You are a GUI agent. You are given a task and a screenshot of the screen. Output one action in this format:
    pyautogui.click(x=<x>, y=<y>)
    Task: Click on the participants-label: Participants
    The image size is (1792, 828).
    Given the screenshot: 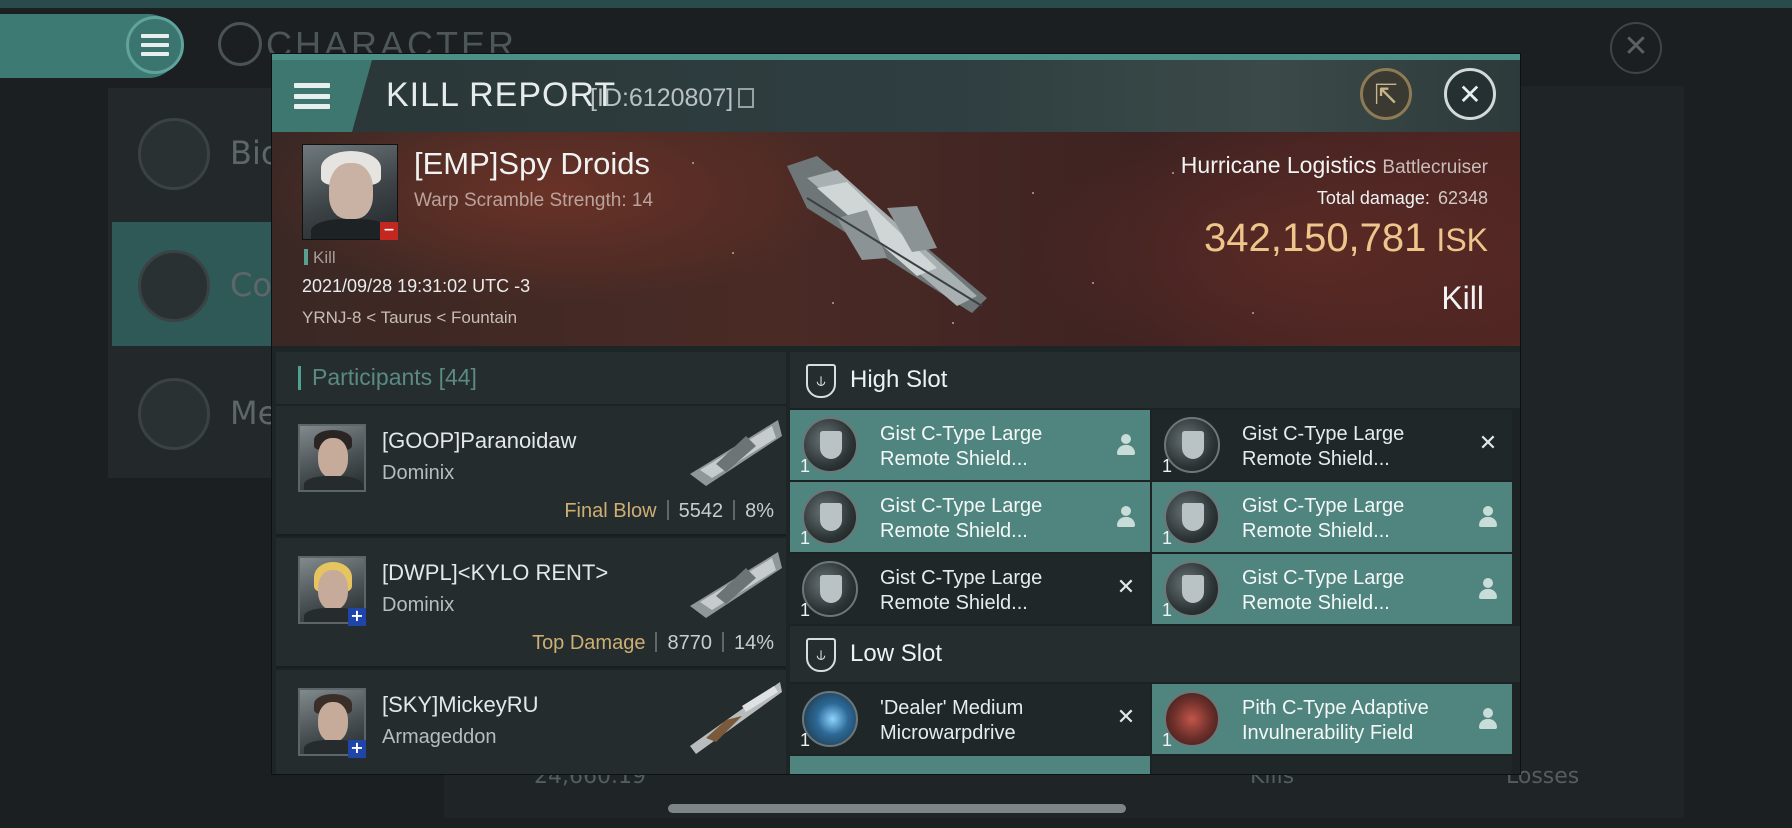 What is the action you would take?
    pyautogui.click(x=372, y=377)
    